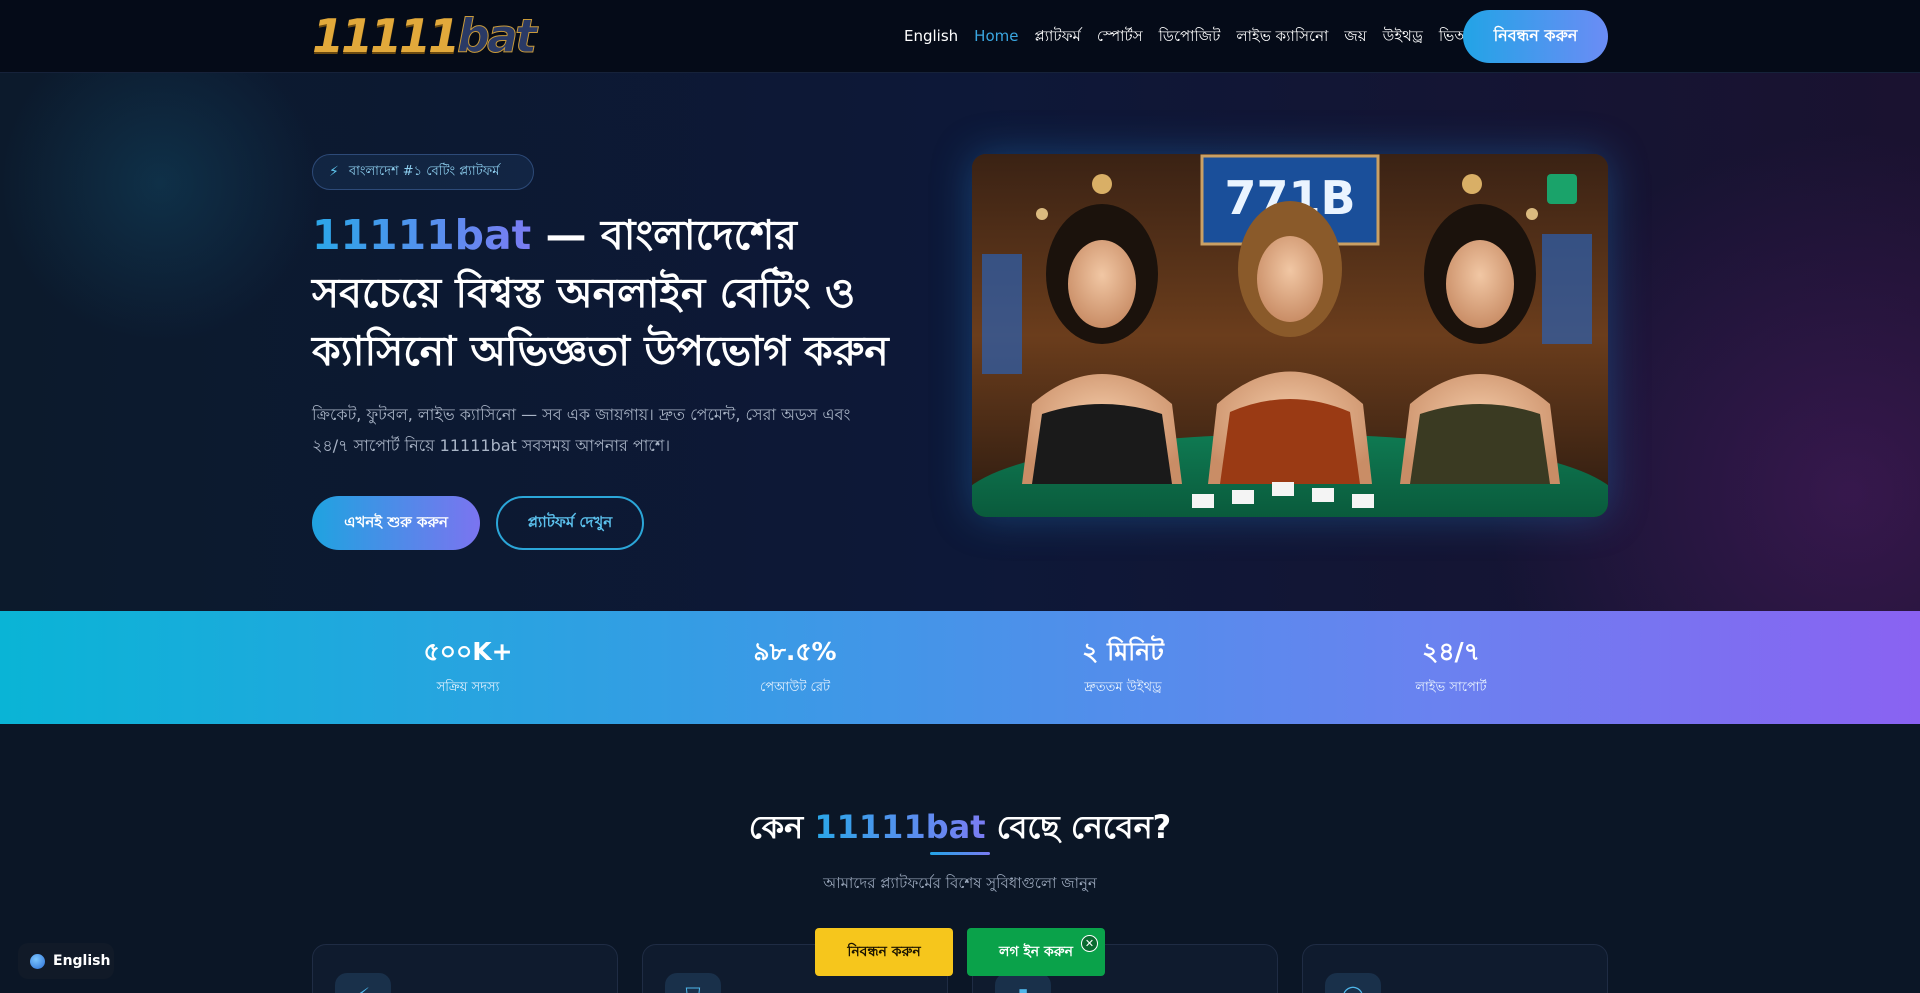 This screenshot has width=1920, height=993. I want to click on chart-icon: ▮, so click(1023, 983).